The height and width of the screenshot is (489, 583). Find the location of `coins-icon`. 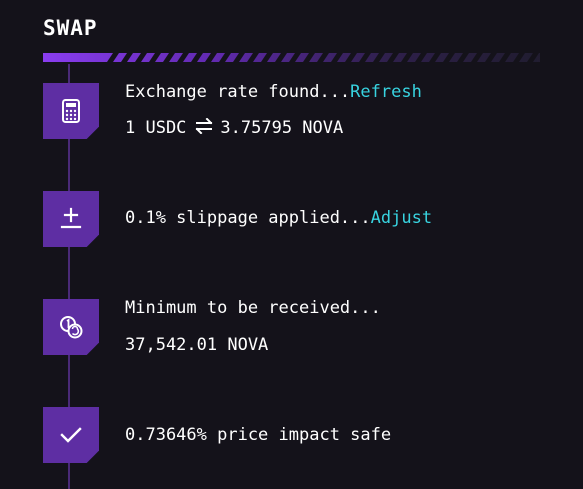

coins-icon is located at coordinates (71, 327).